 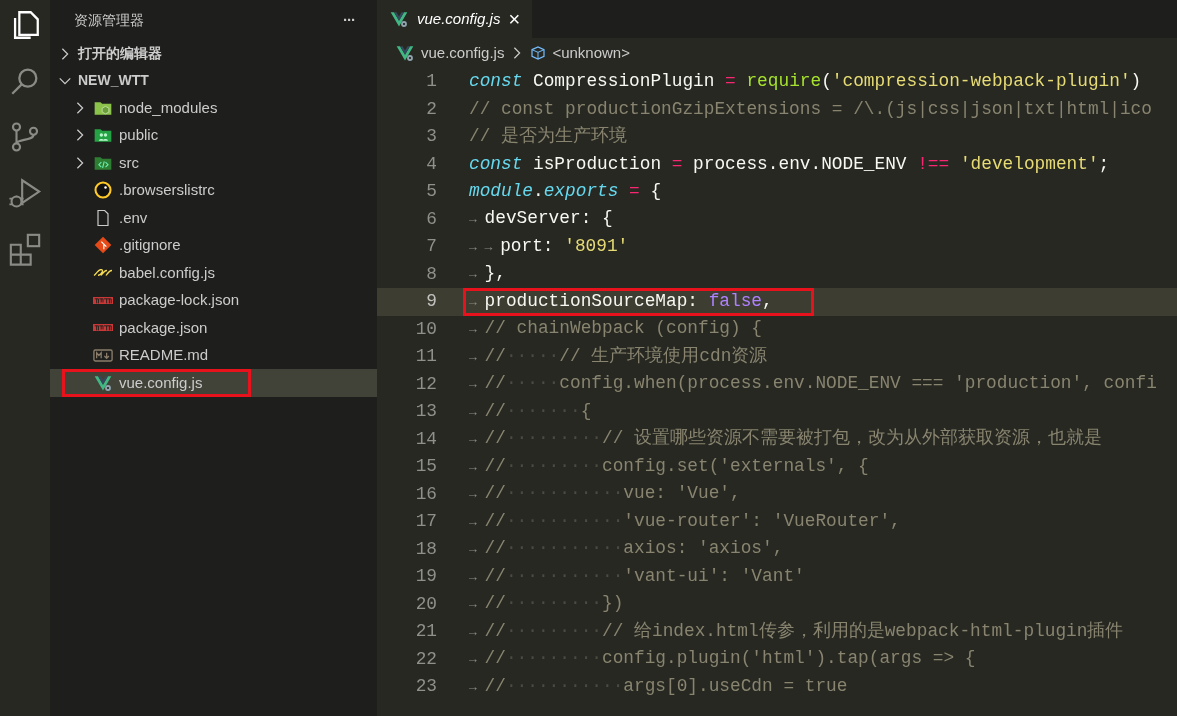 What do you see at coordinates (164, 355) in the screenshot?
I see `file-name: README.md` at bounding box center [164, 355].